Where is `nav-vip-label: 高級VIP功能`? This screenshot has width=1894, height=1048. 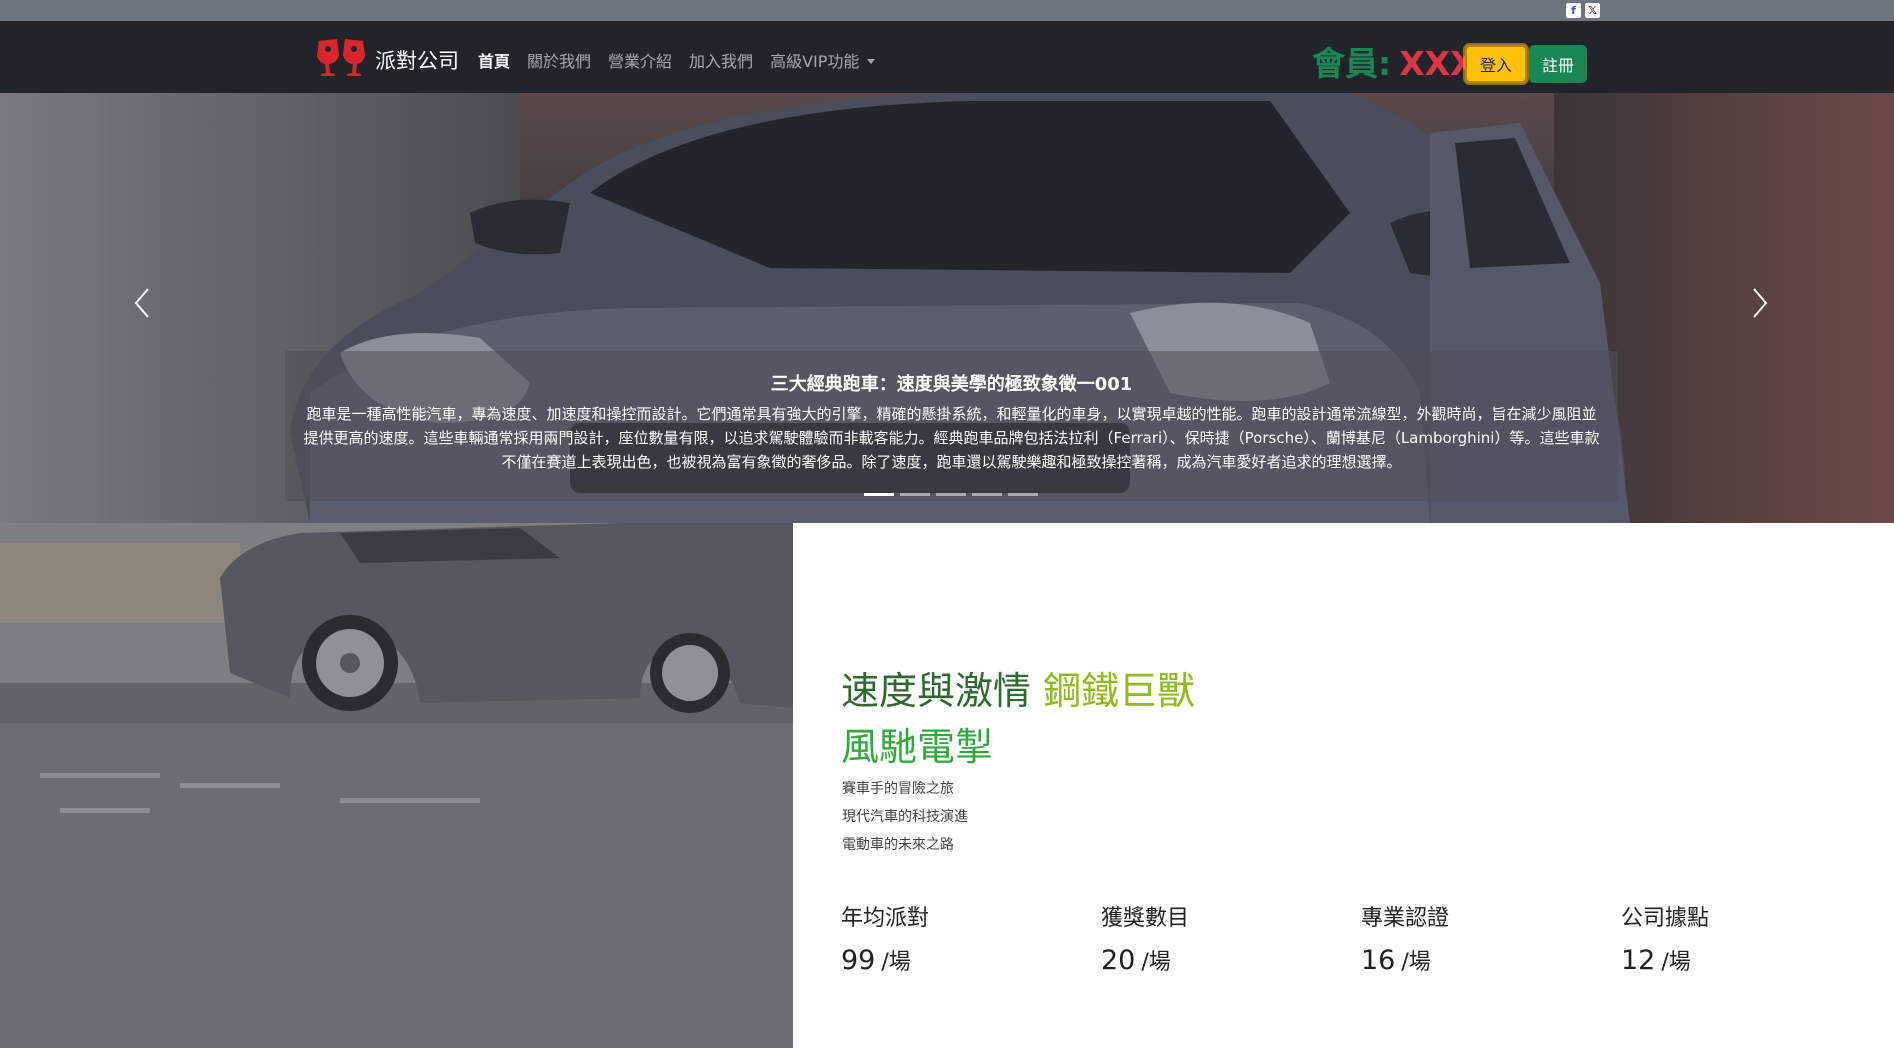
nav-vip-label: 高級VIP功能 is located at coordinates (815, 61).